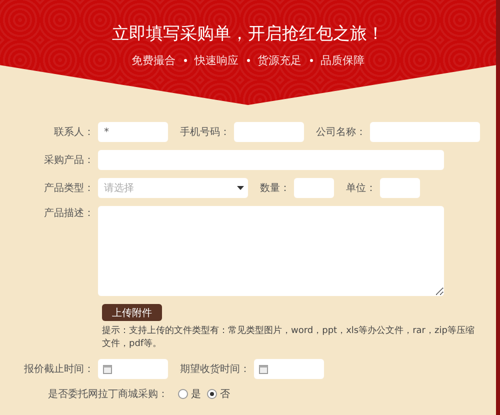 The height and width of the screenshot is (415, 500). Describe the element at coordinates (108, 394) in the screenshot. I see `field-label: 是否委托网拉丁商城采购：` at that location.